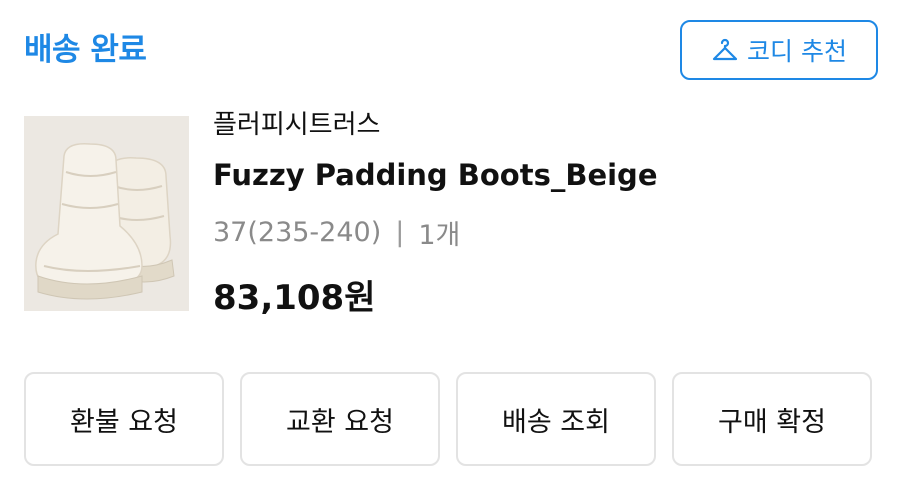 The height and width of the screenshot is (494, 900). What do you see at coordinates (294, 298) in the screenshot?
I see `product-price: 83,108원` at bounding box center [294, 298].